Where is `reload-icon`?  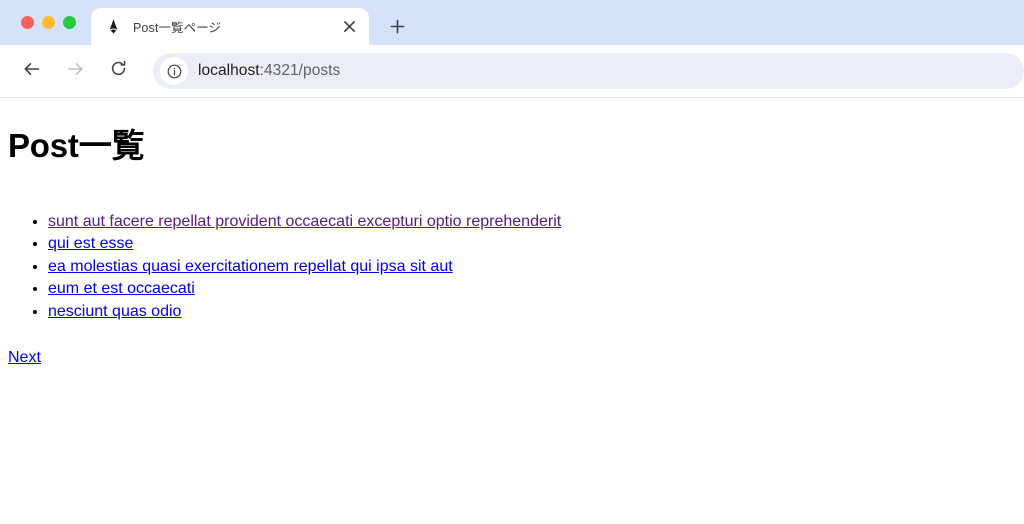 reload-icon is located at coordinates (118, 71).